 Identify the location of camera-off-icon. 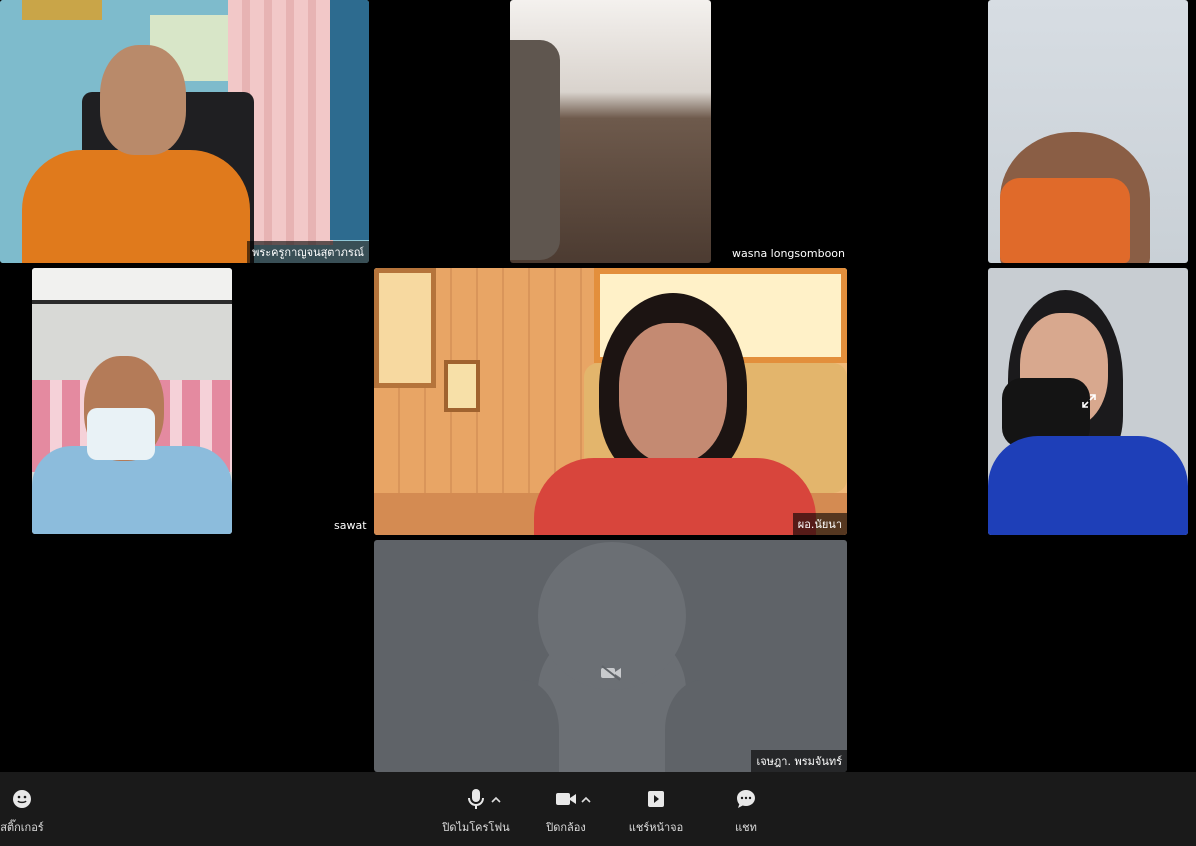
(611, 673).